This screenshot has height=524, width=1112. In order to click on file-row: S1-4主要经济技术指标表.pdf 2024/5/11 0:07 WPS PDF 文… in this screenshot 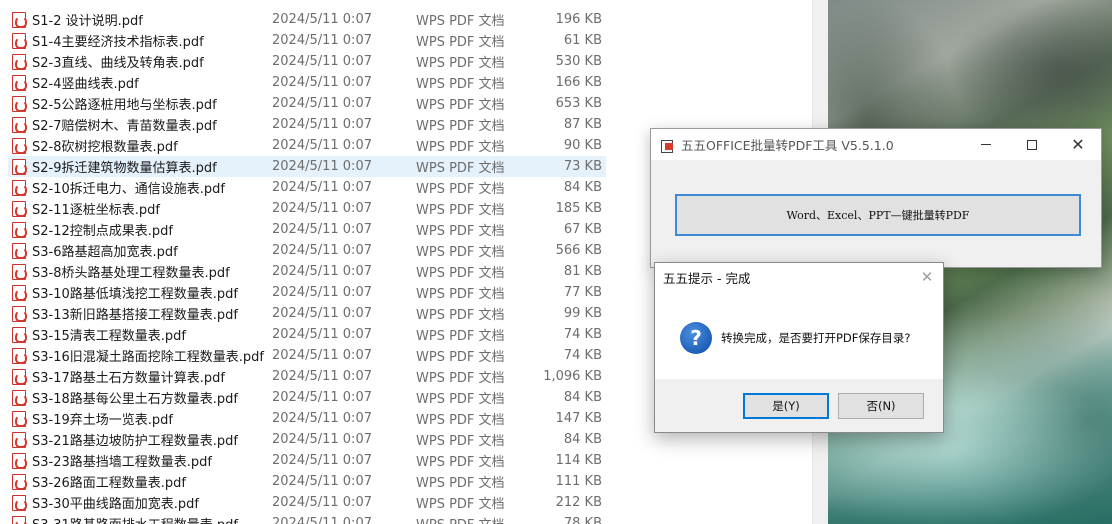, I will do `click(307, 40)`.